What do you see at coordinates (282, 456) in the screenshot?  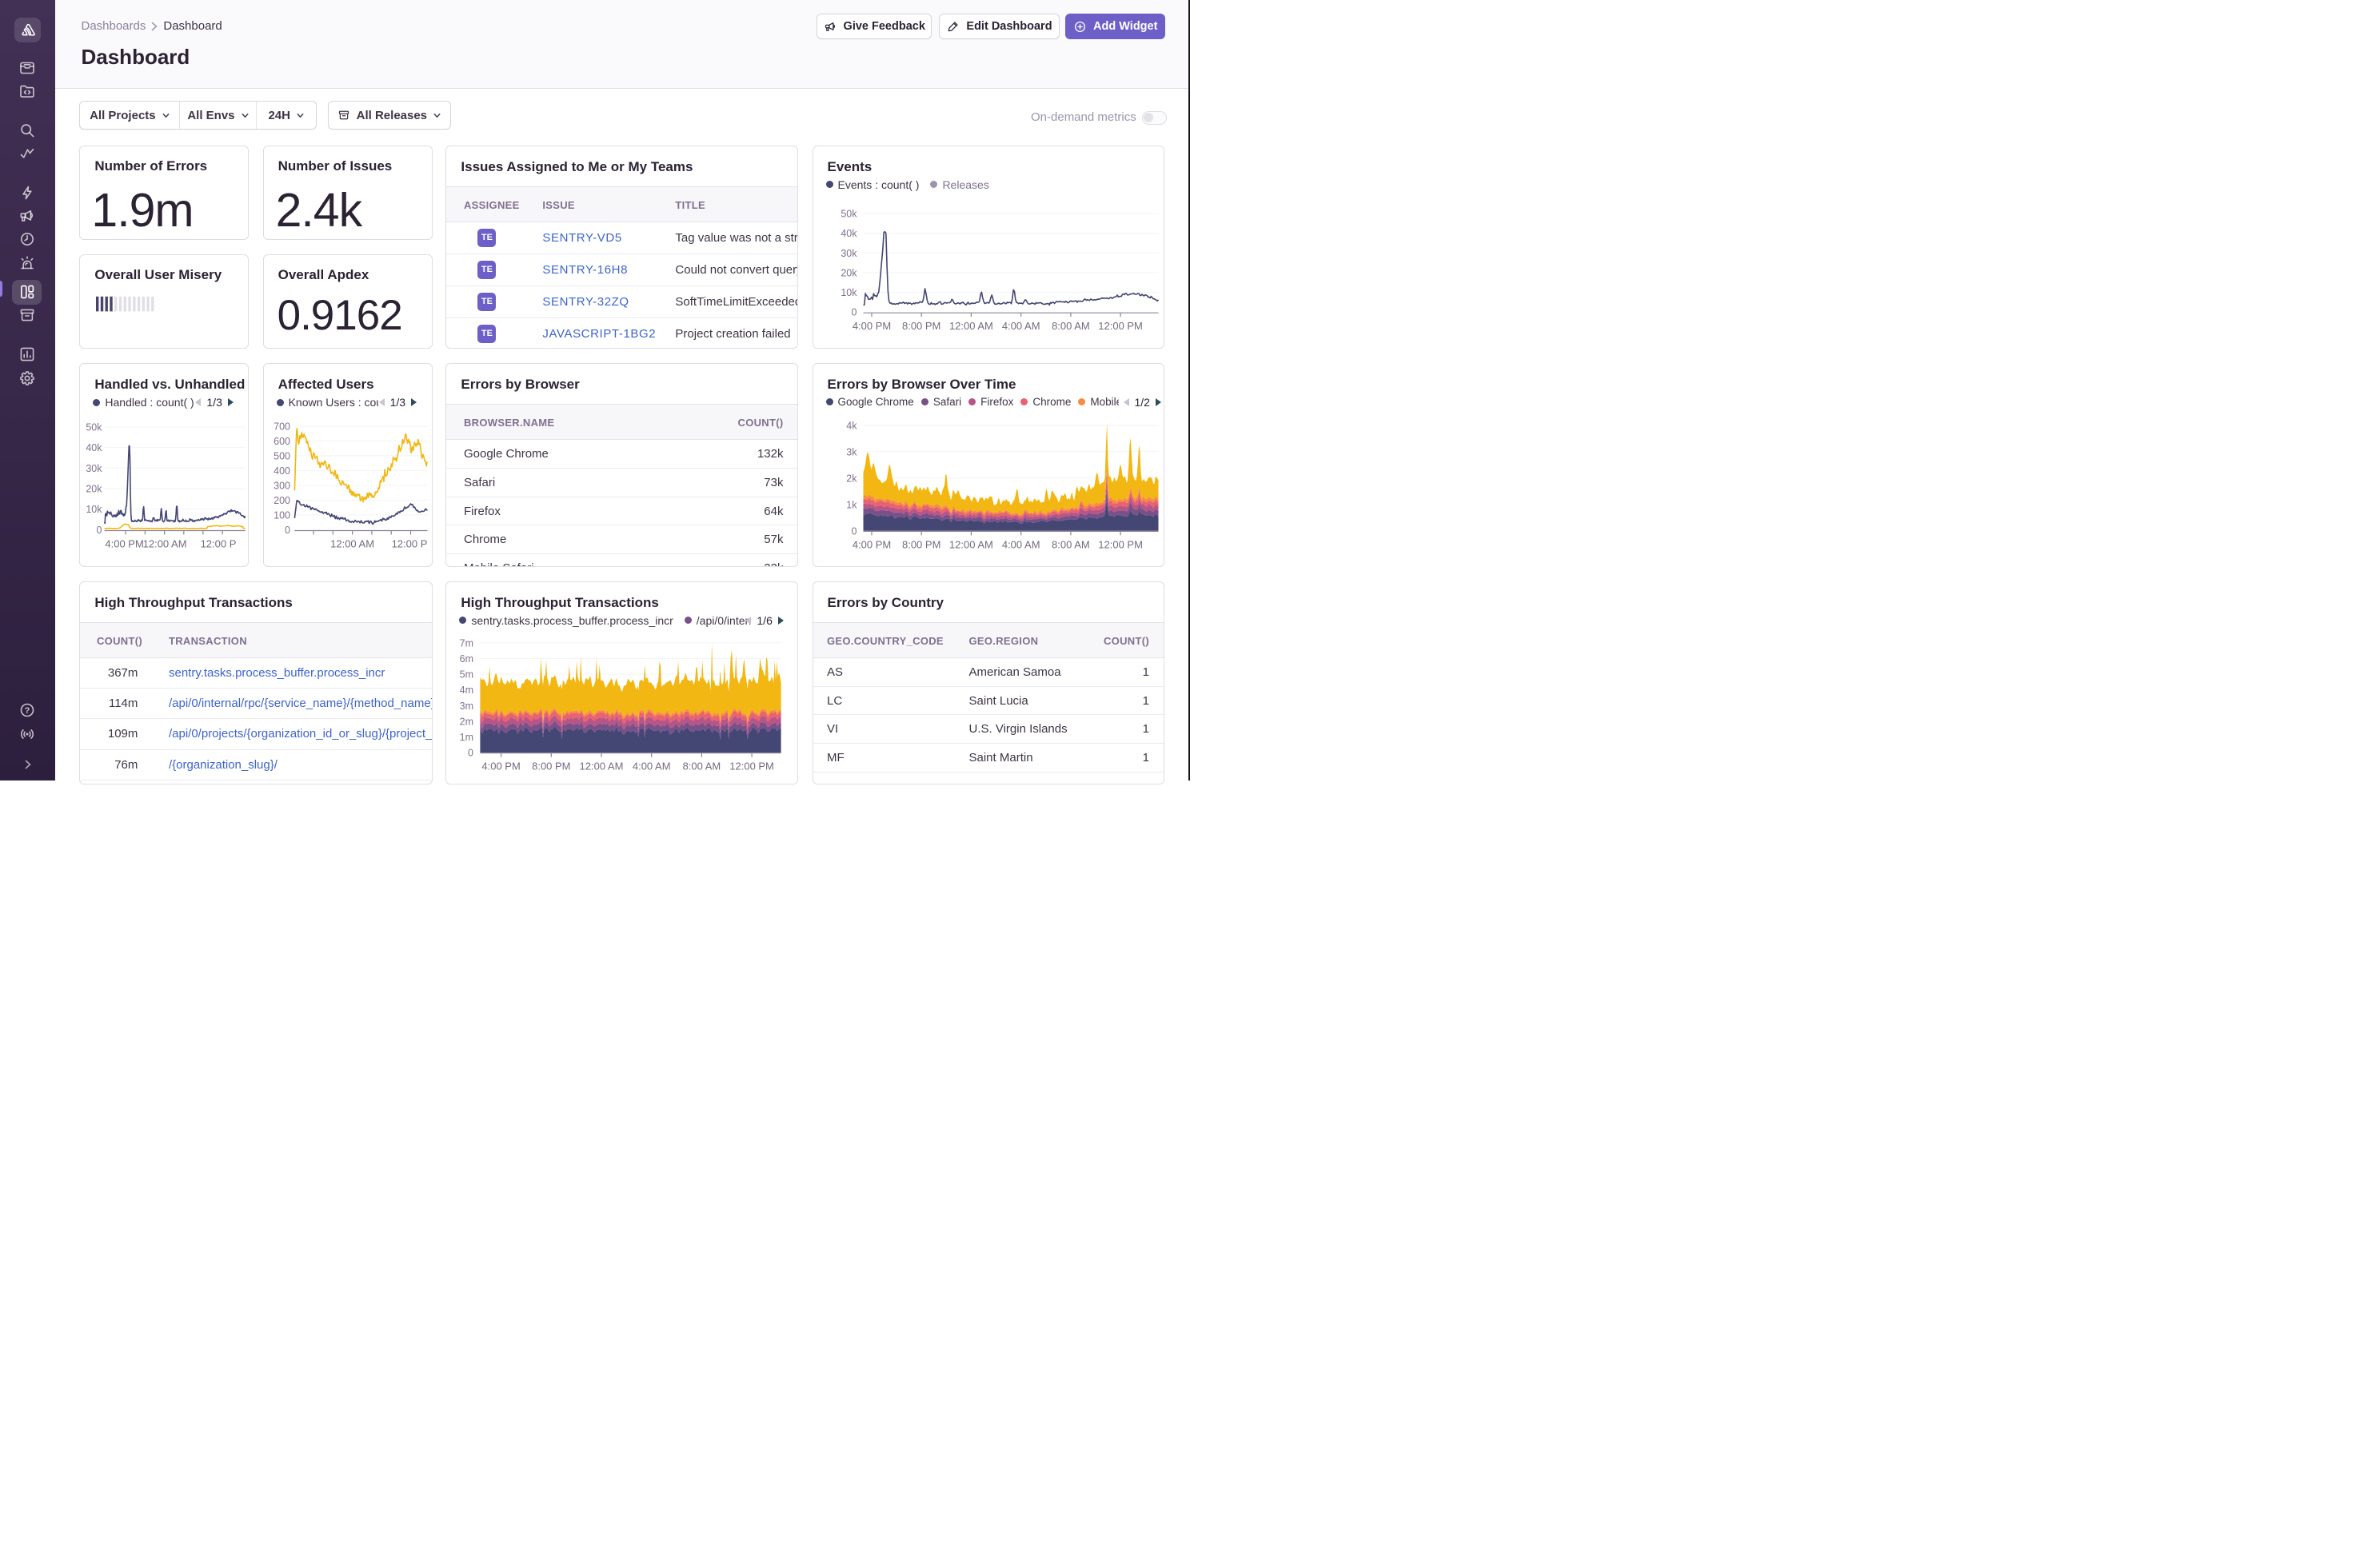 I see `svg-text: 500` at bounding box center [282, 456].